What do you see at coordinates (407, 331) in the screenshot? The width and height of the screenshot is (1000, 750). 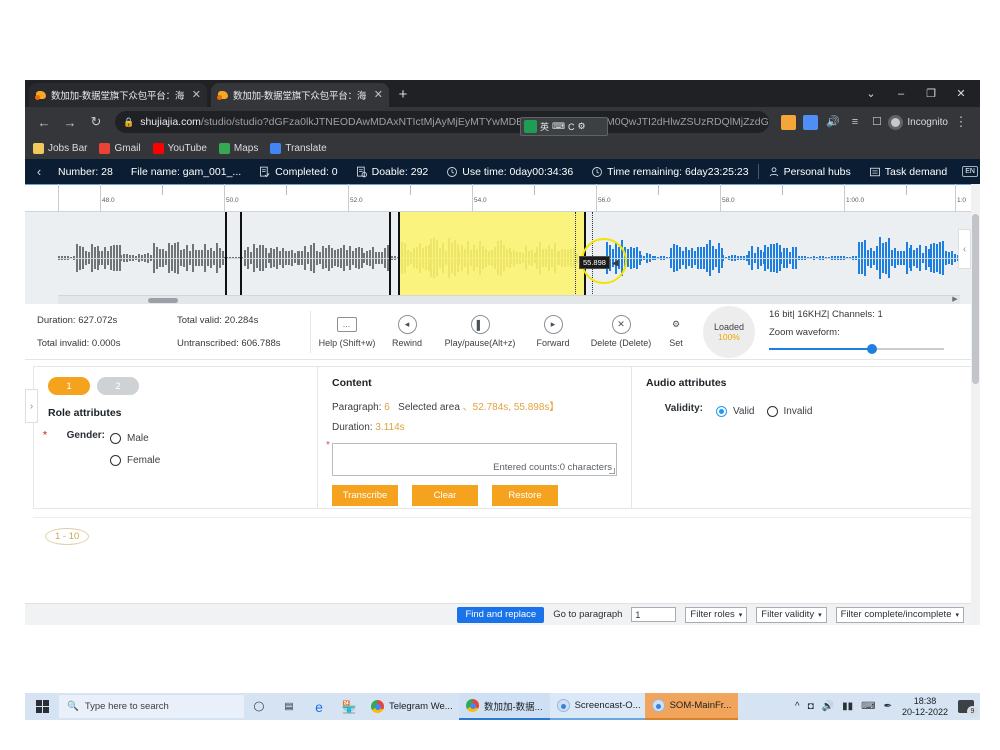 I see `rewind-button: ◂ Rewind` at bounding box center [407, 331].